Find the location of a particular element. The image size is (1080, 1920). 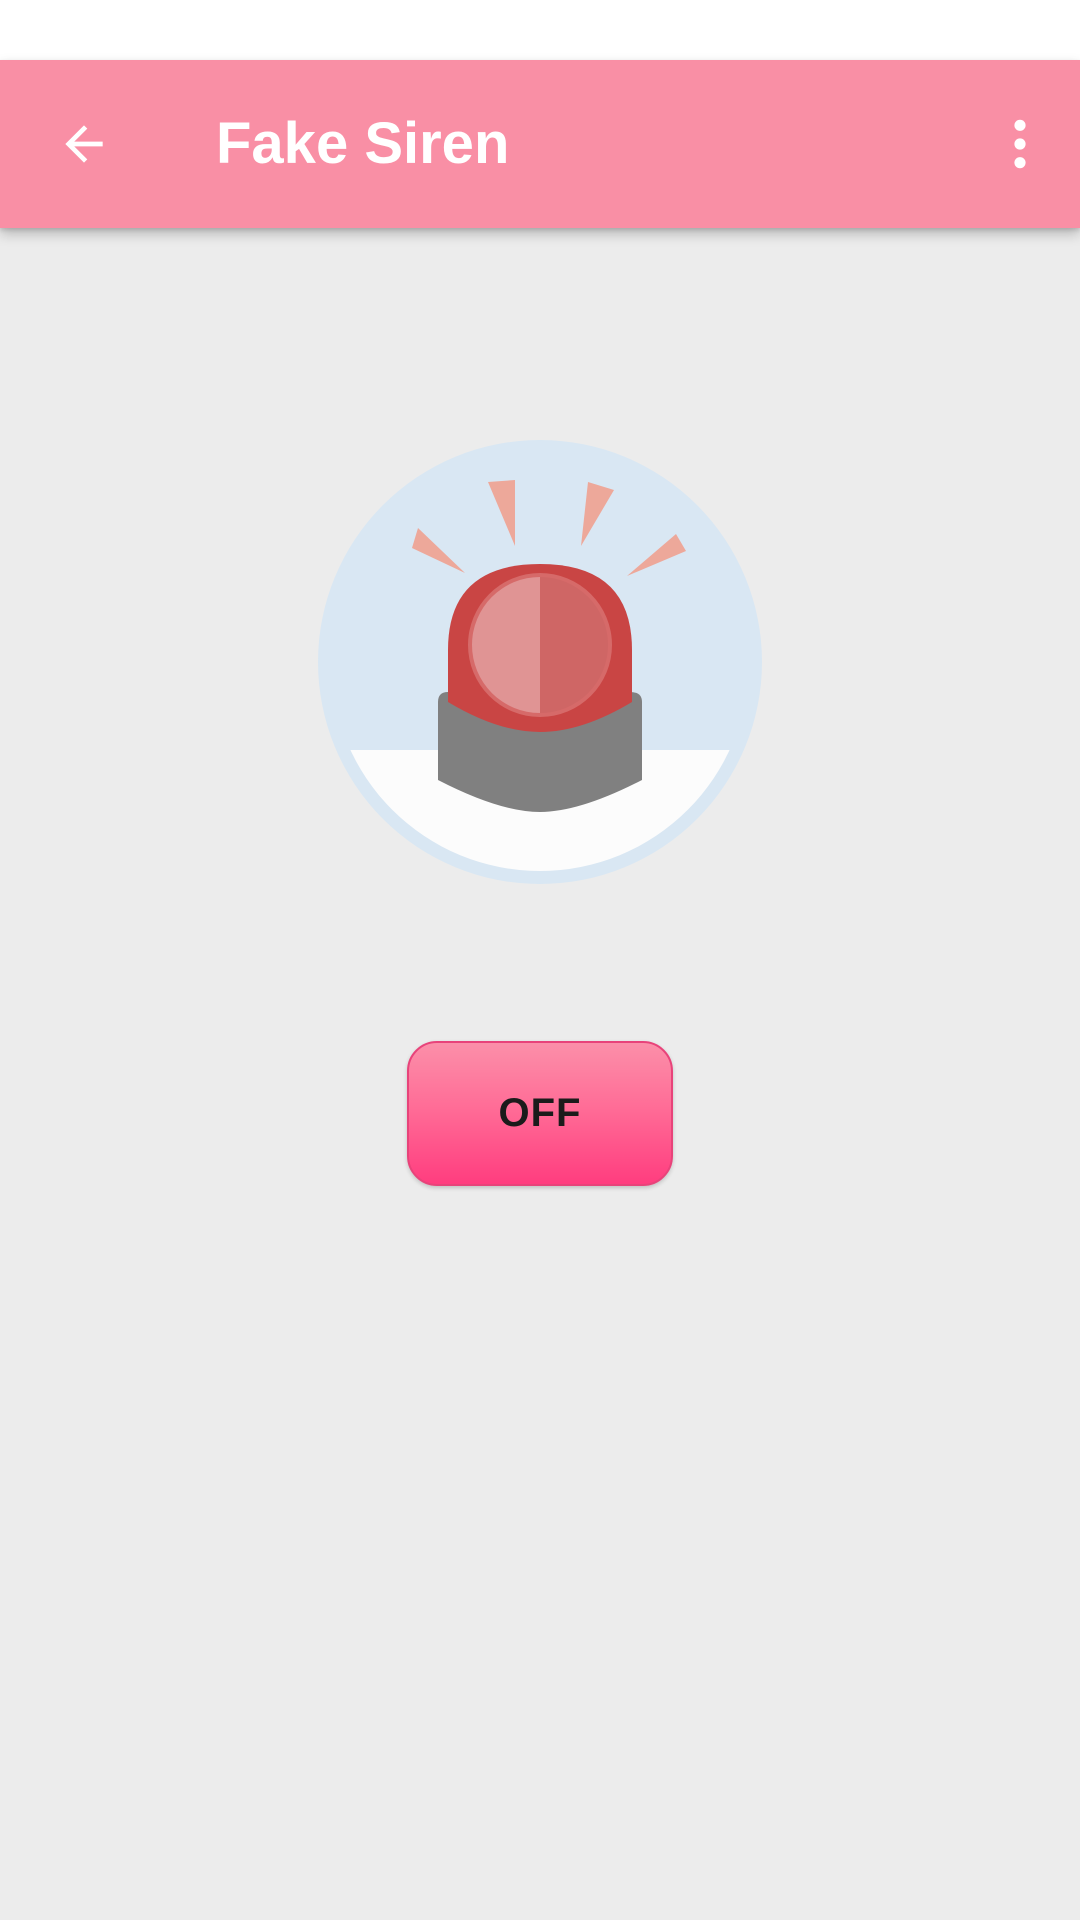

more-vert-icon is located at coordinates (1020, 144).